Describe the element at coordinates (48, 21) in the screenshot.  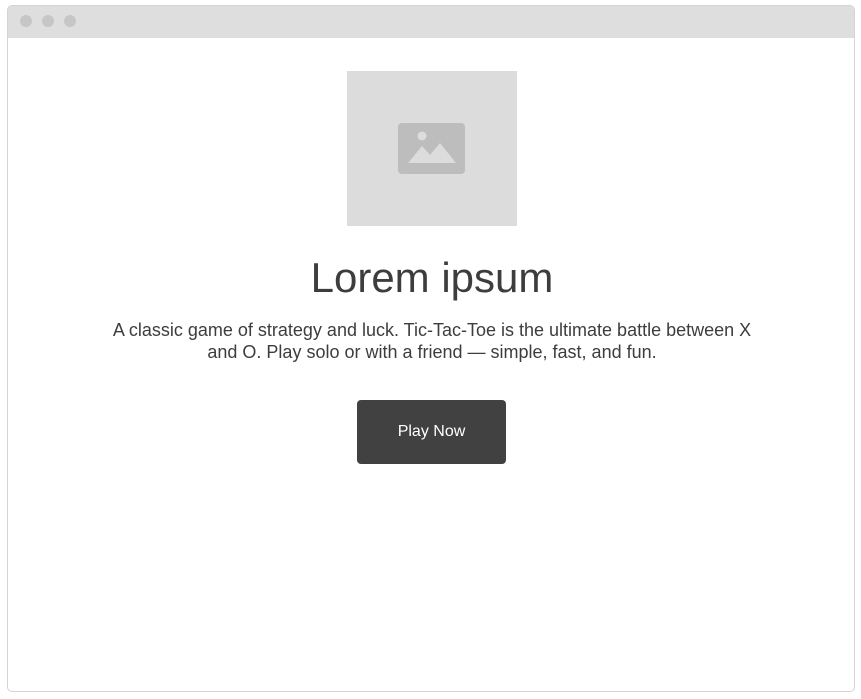
I see `window-minimize-dot-icon` at that location.